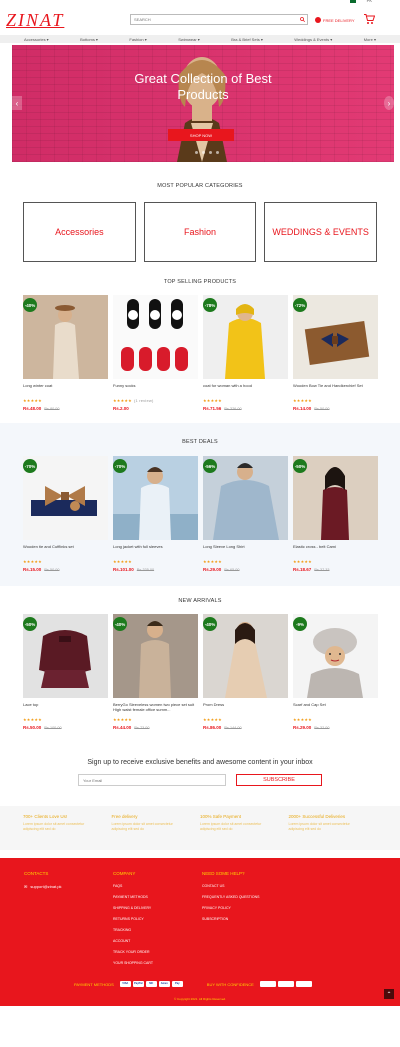 This screenshot has width=400, height=1047. Describe the element at coordinates (201, 135) in the screenshot. I see `shop-now-button: SHOP NOW` at that location.